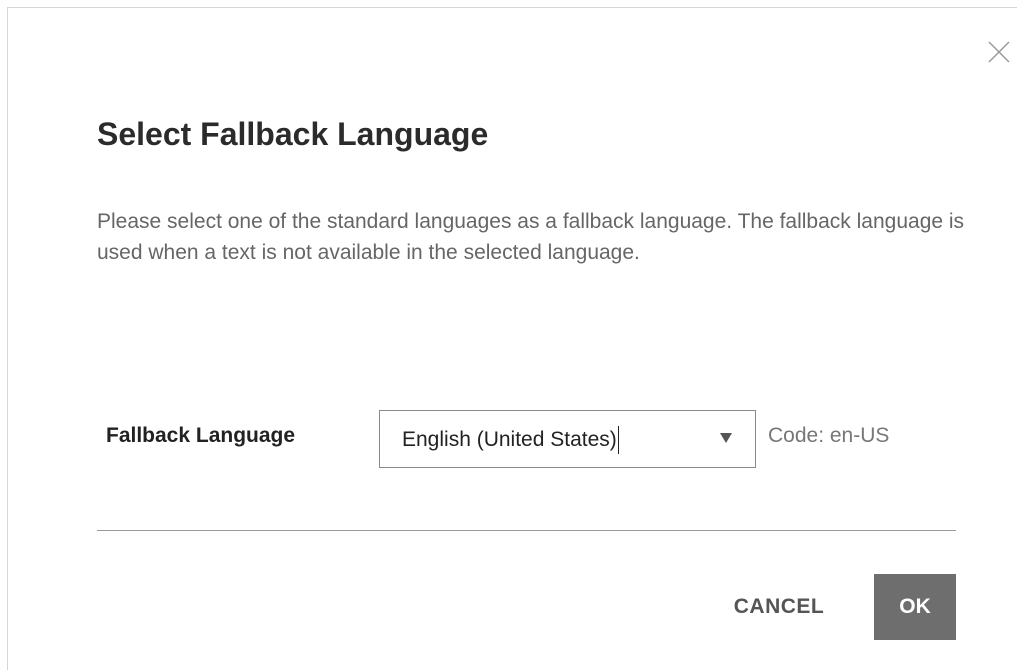  Describe the element at coordinates (915, 607) in the screenshot. I see `ok-button: OK` at that location.